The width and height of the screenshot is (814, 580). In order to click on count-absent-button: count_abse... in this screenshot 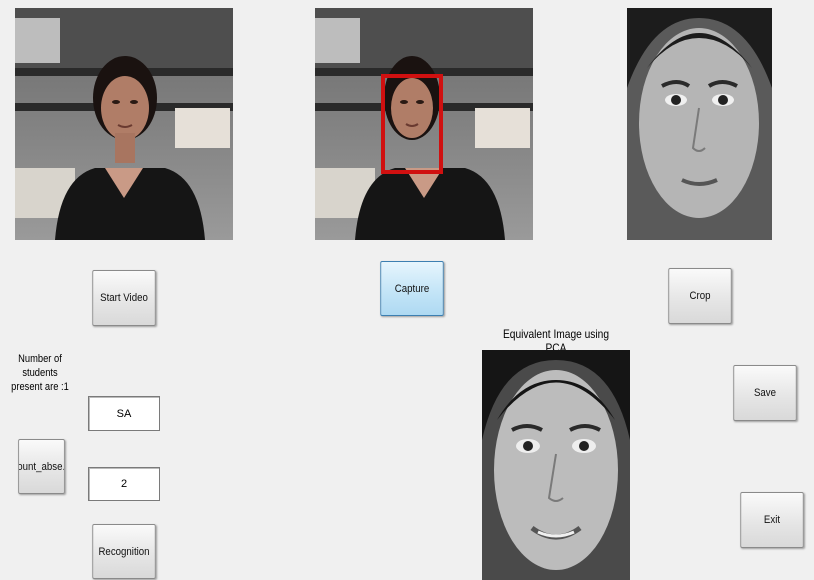, I will do `click(41, 466)`.